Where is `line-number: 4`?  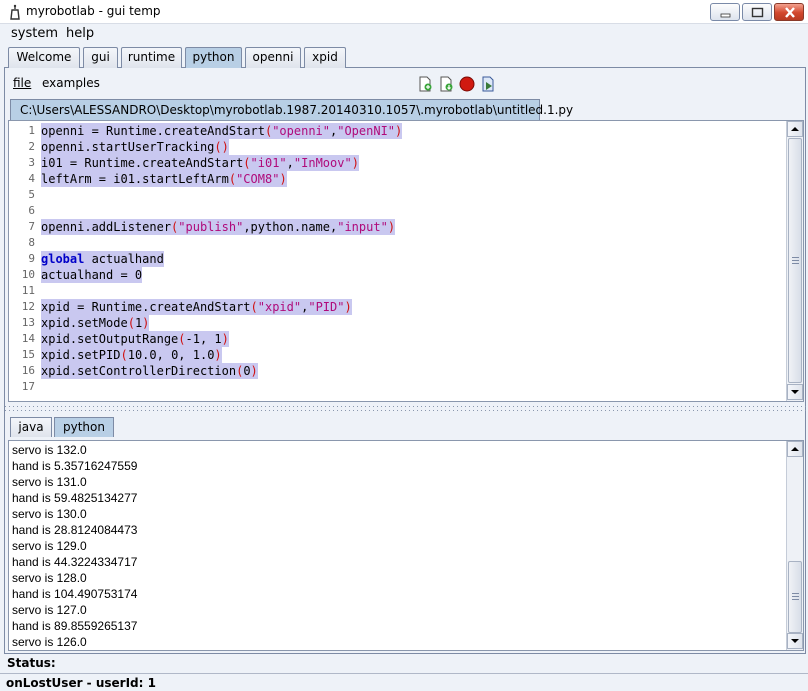 line-number: 4 is located at coordinates (31, 178).